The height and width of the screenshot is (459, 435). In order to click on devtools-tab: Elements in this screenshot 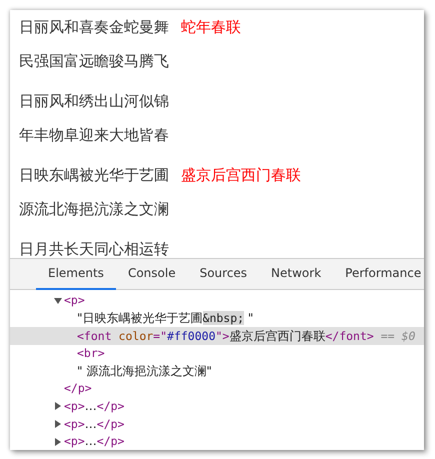, I will do `click(76, 274)`.